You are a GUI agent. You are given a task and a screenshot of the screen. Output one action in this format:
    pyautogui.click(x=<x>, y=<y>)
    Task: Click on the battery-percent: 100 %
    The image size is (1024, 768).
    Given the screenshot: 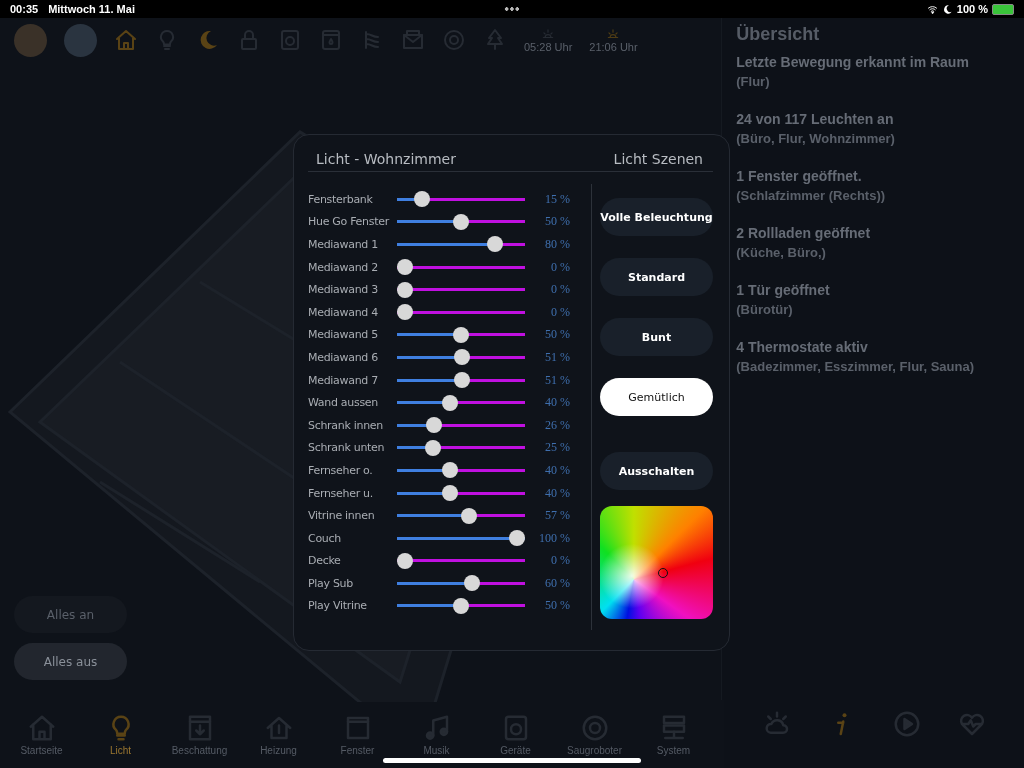 What is the action you would take?
    pyautogui.click(x=972, y=9)
    